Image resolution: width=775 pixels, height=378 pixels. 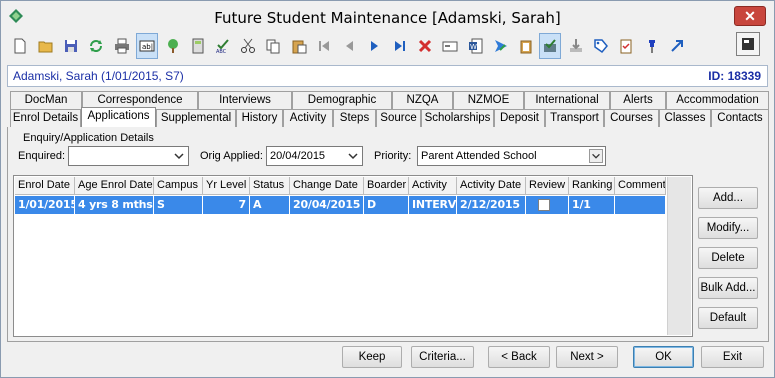 I want to click on exit-window-icon, so click(x=748, y=44).